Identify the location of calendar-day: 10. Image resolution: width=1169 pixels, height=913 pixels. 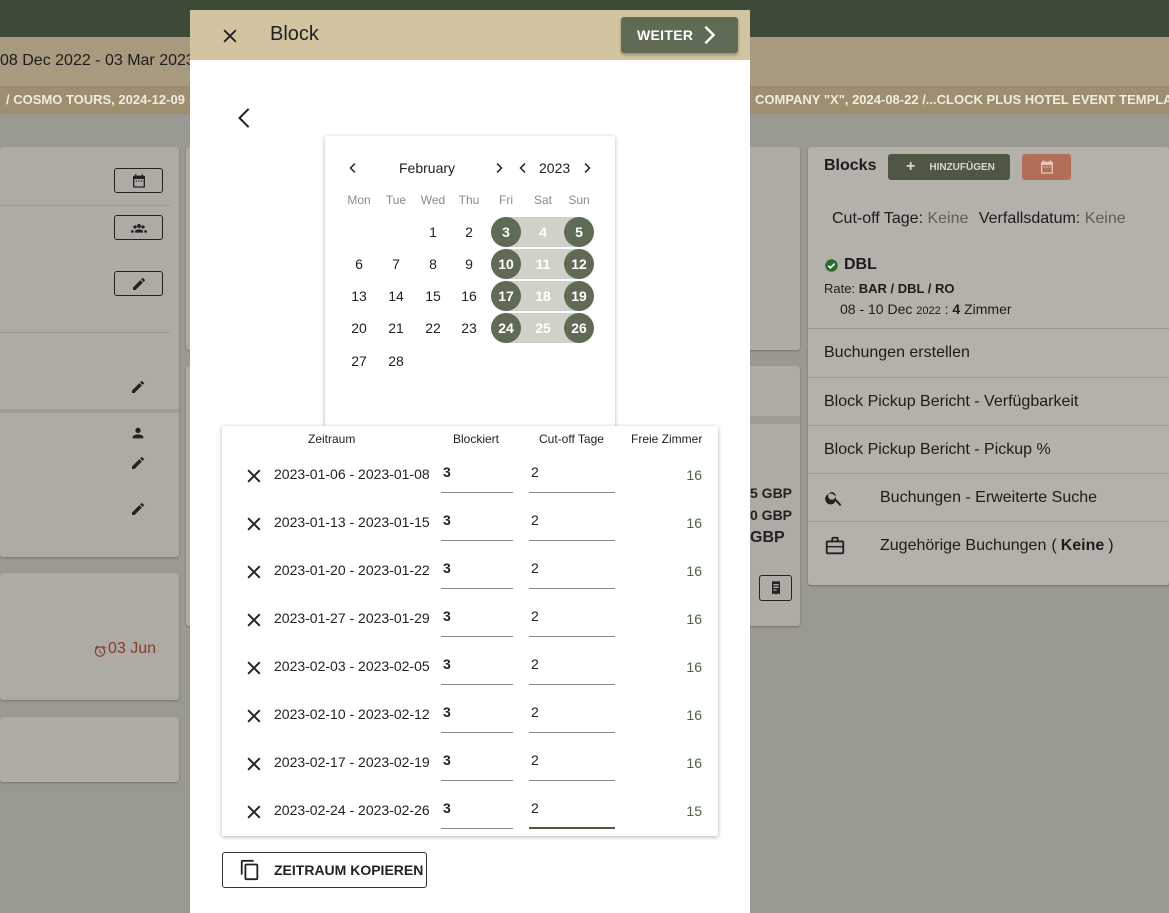
(506, 264).